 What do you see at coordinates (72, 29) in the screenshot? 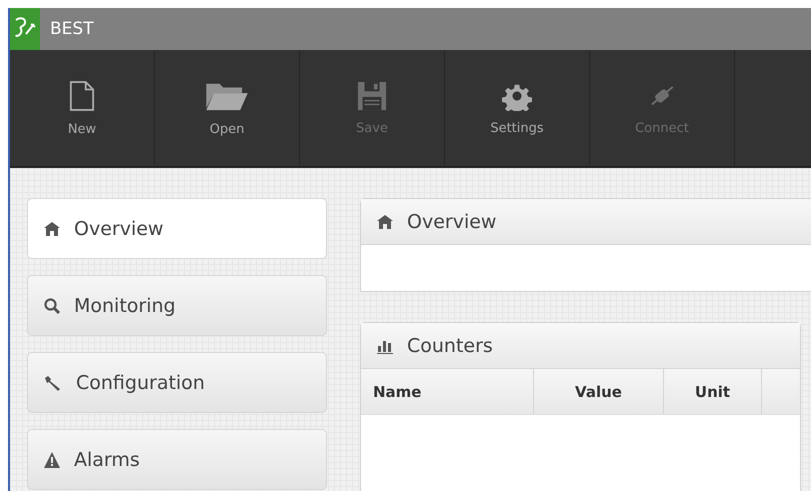
I see `window-title: BEST` at bounding box center [72, 29].